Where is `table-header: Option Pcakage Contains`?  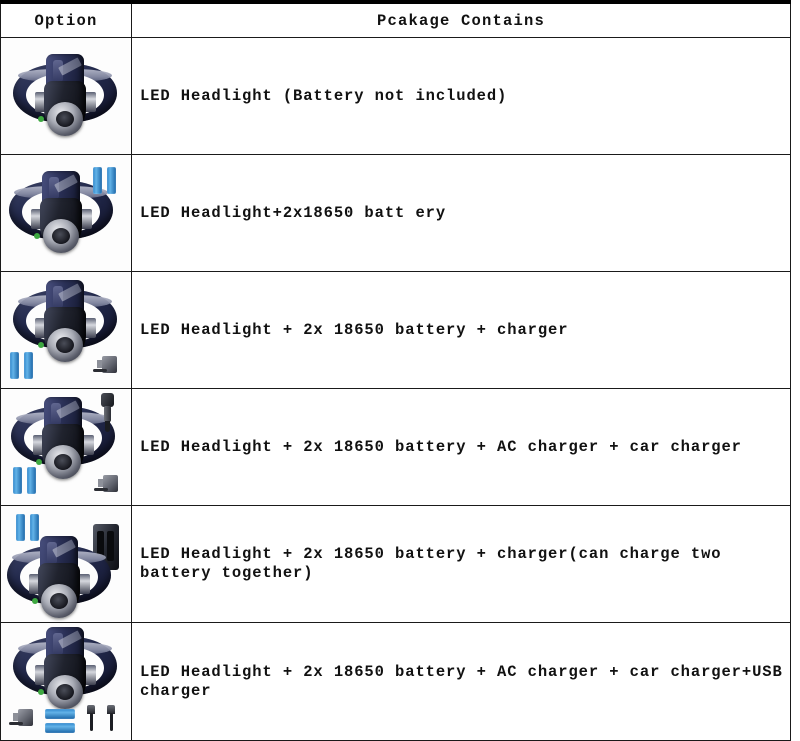
table-header: Option Pcakage Contains is located at coordinates (395, 19).